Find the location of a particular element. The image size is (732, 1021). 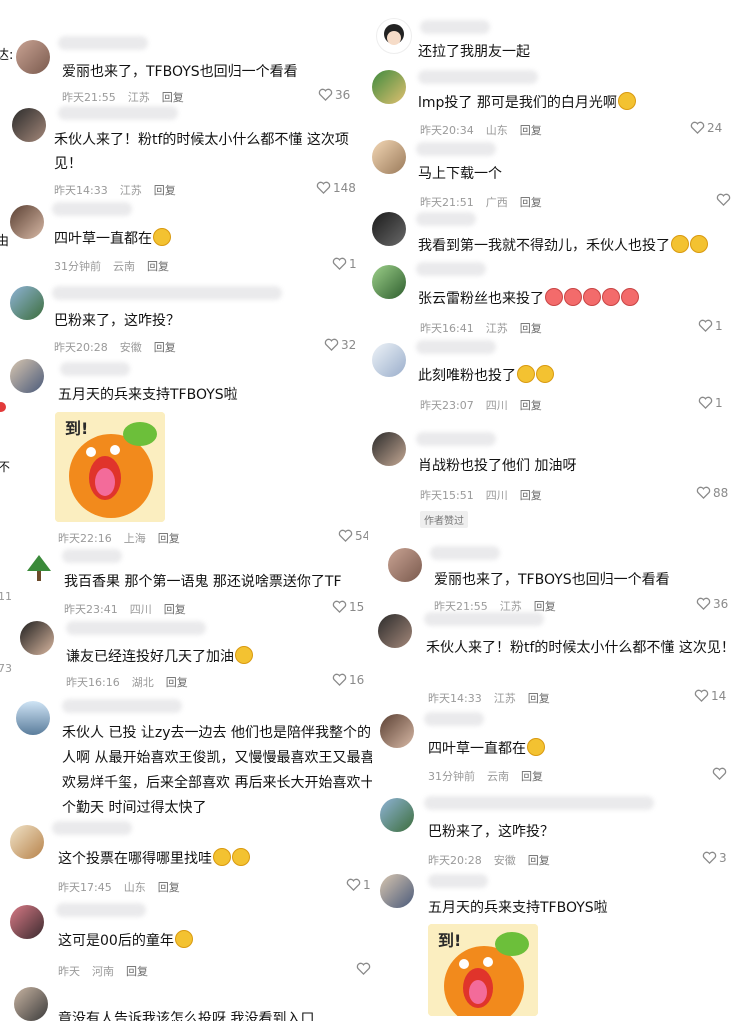

like-count: 14 is located at coordinates (719, 696).